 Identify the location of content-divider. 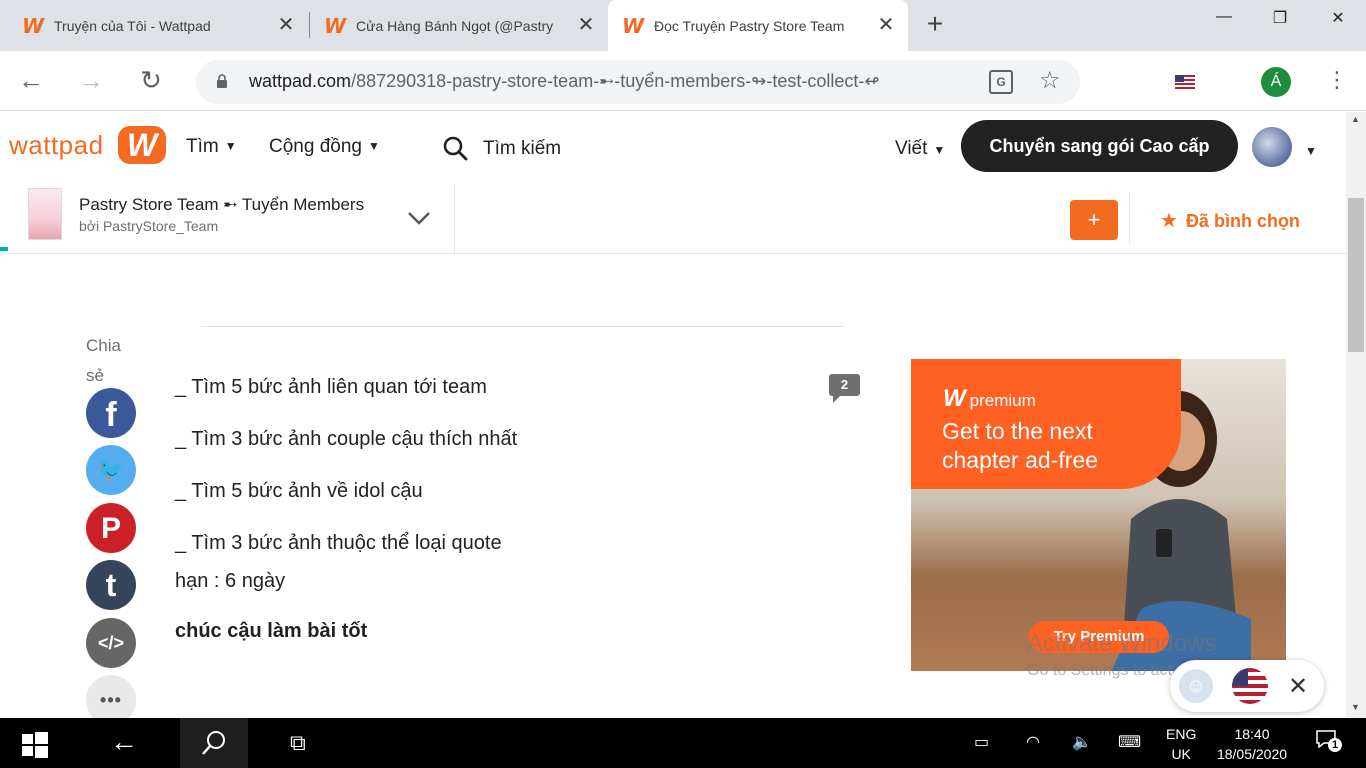
(522, 326).